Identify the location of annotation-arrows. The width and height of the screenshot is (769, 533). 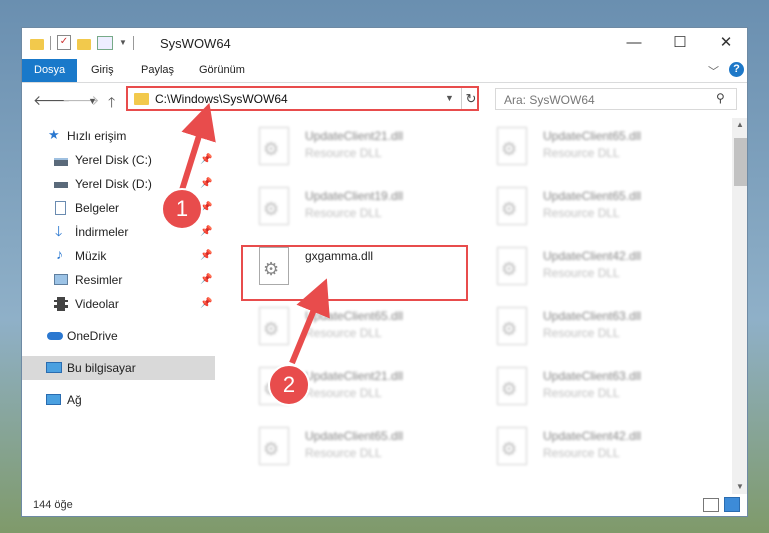
(254, 233).